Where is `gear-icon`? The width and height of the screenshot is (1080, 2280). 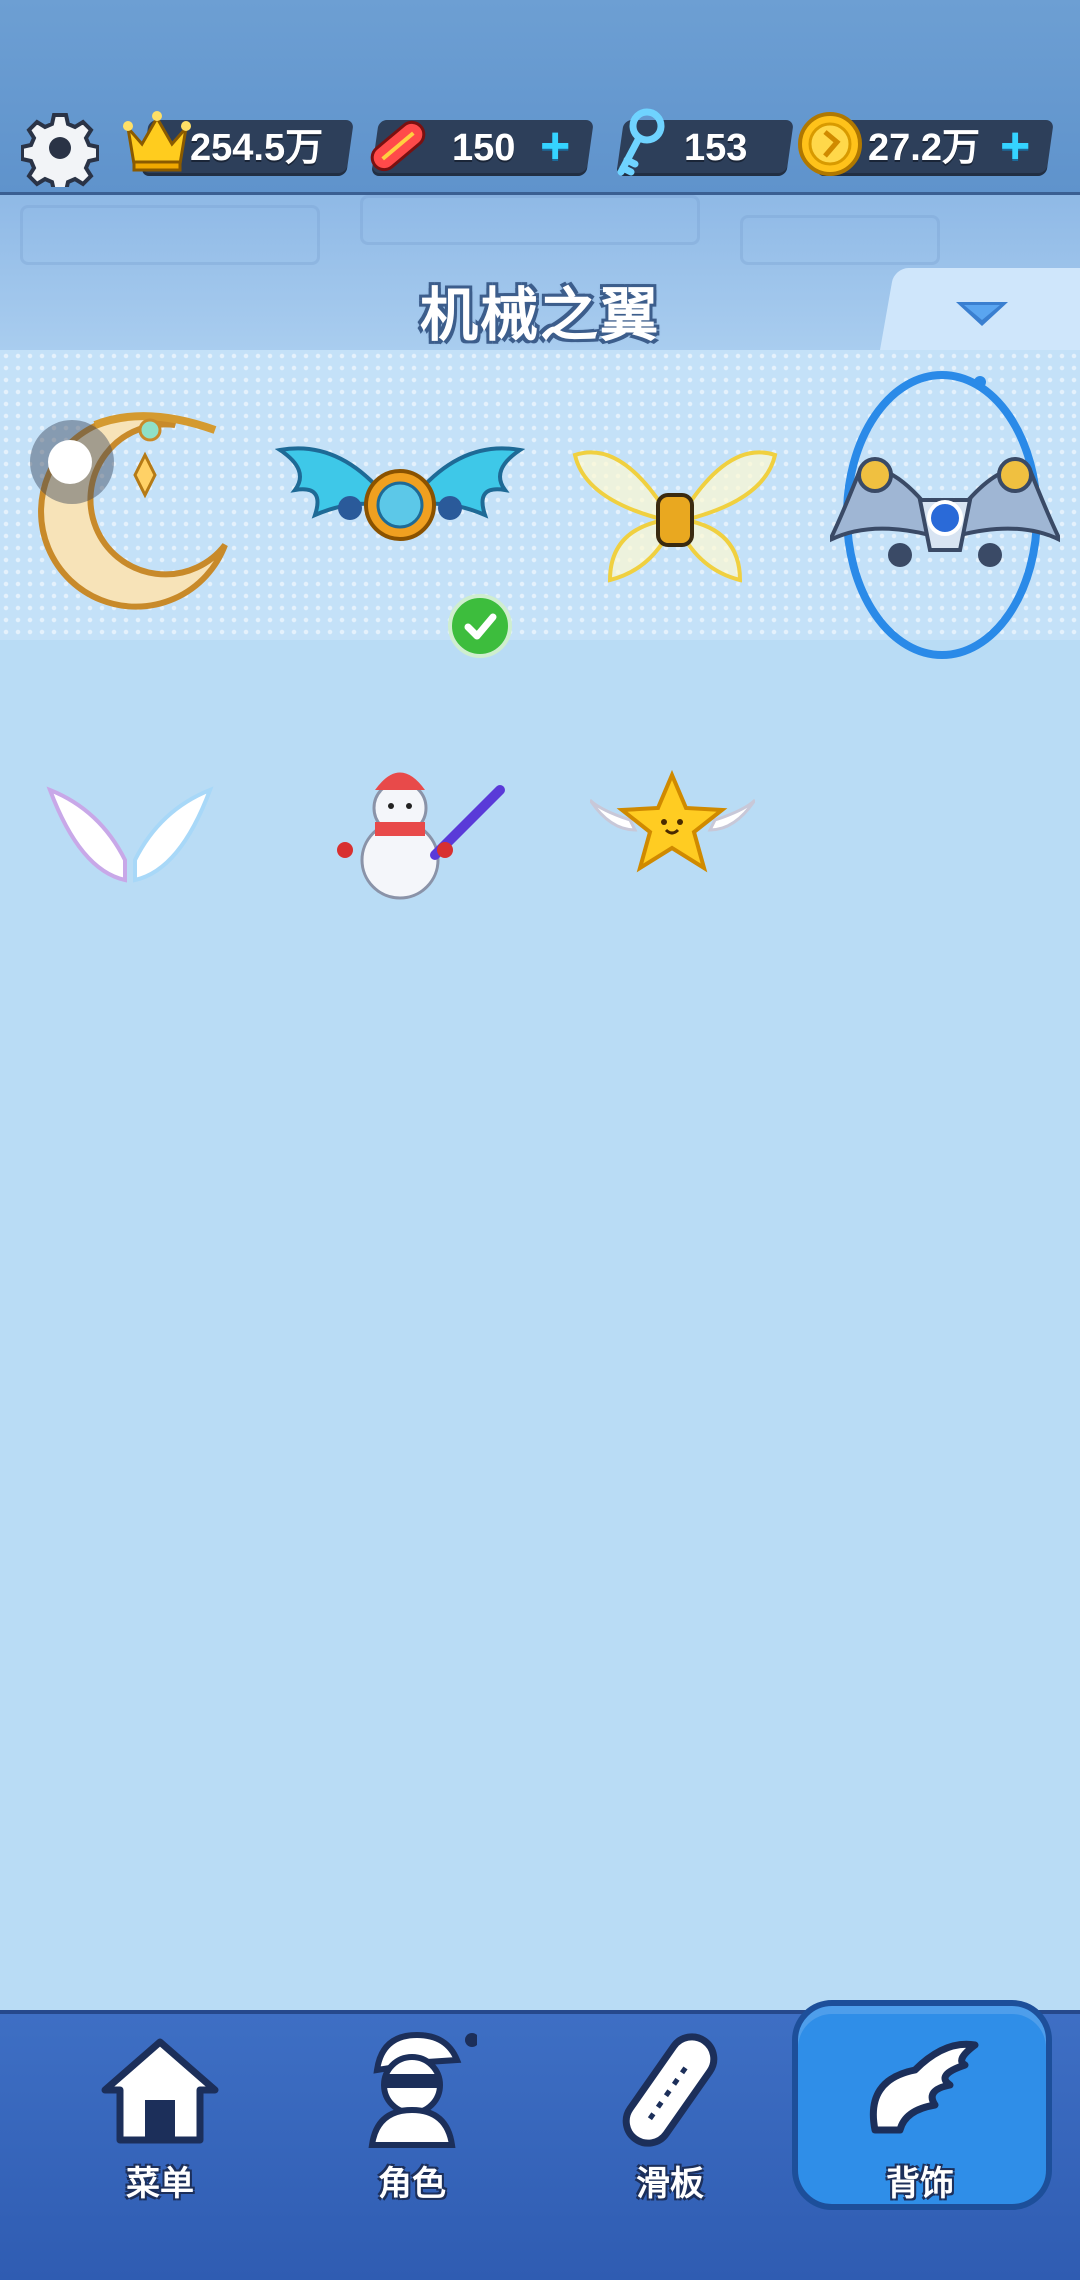
gear-icon is located at coordinates (60, 150).